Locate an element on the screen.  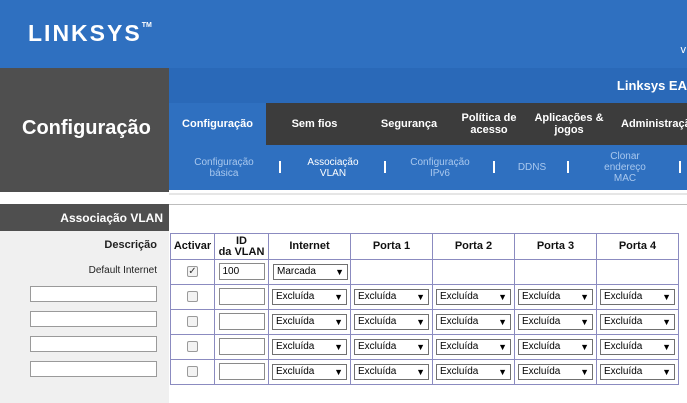
linksys-logo: LINKSYSTM is located at coordinates (90, 33).